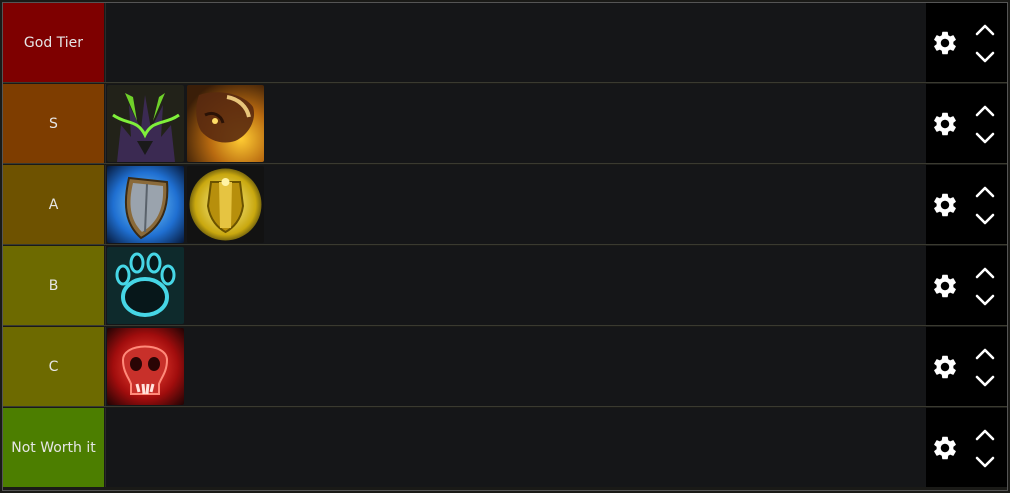  What do you see at coordinates (53, 447) in the screenshot?
I see `tier-label: Not Worth it` at bounding box center [53, 447].